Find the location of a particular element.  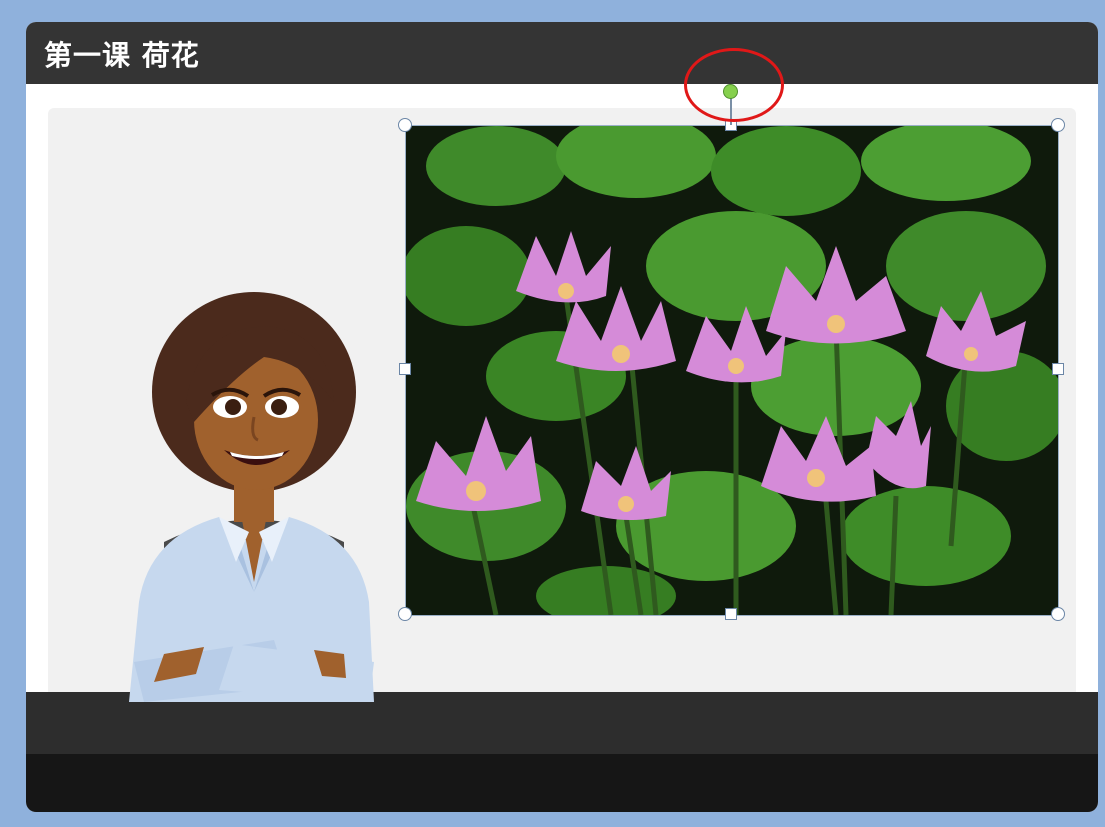

title-bar: 第一课 荷花 is located at coordinates (562, 53).